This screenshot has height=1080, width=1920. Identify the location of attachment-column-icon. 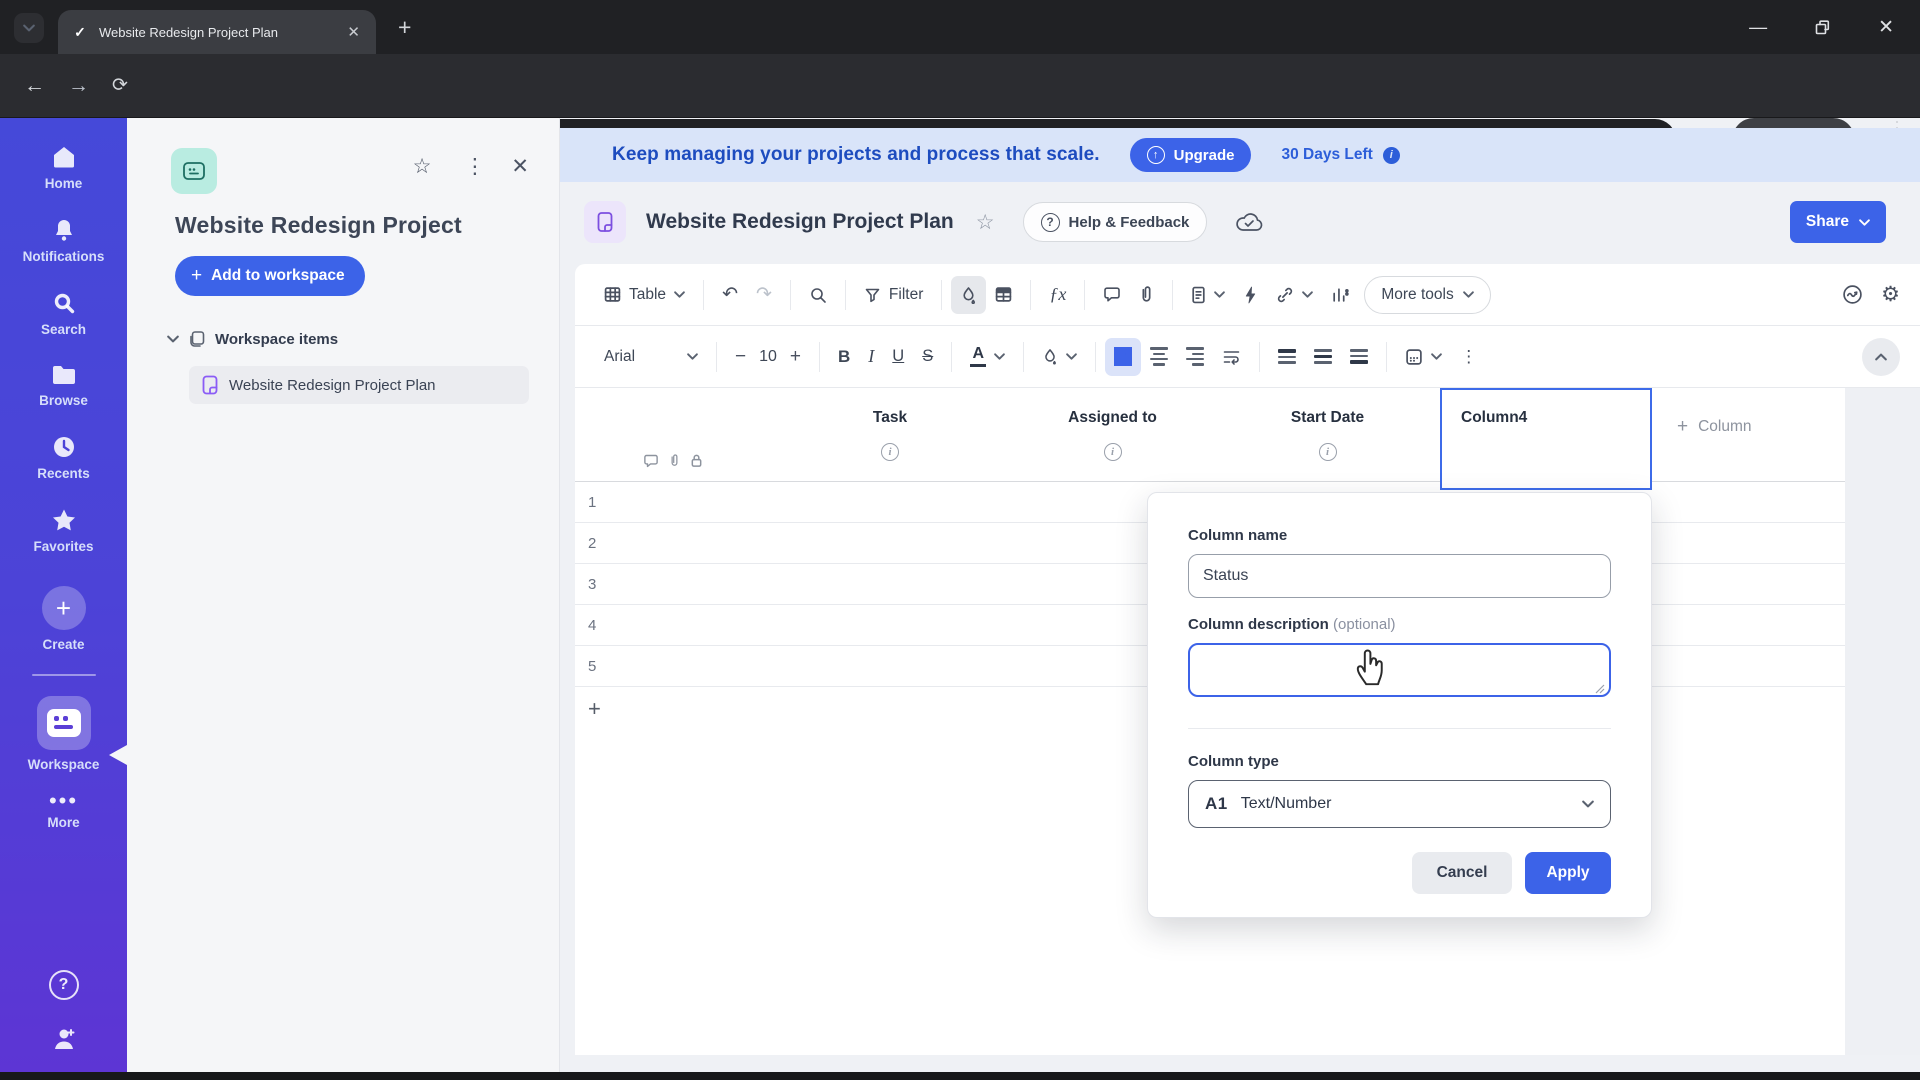
(674, 460).